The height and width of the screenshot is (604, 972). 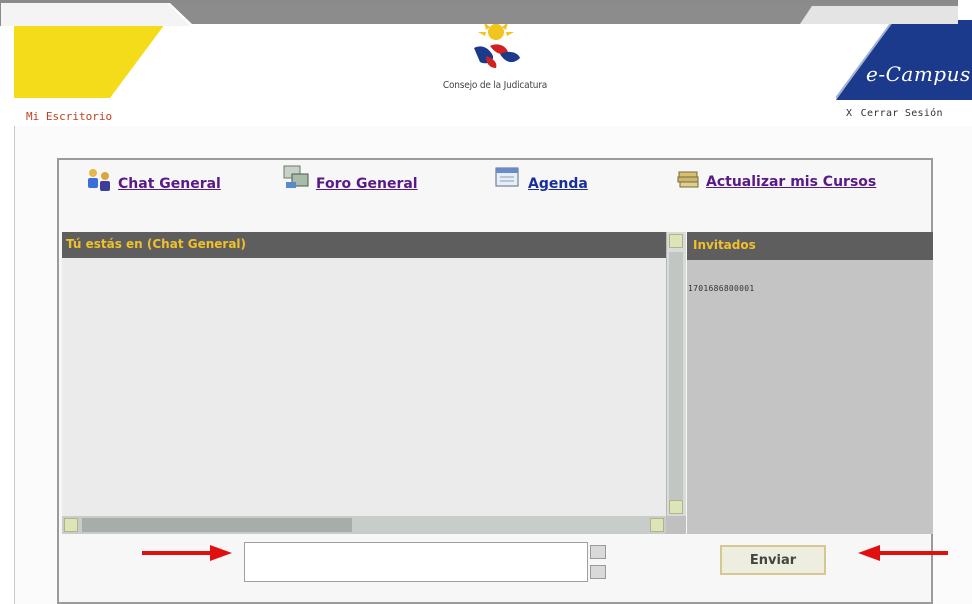 What do you see at coordinates (901, 113) in the screenshot?
I see `logout-label: Cerrar Sesión` at bounding box center [901, 113].